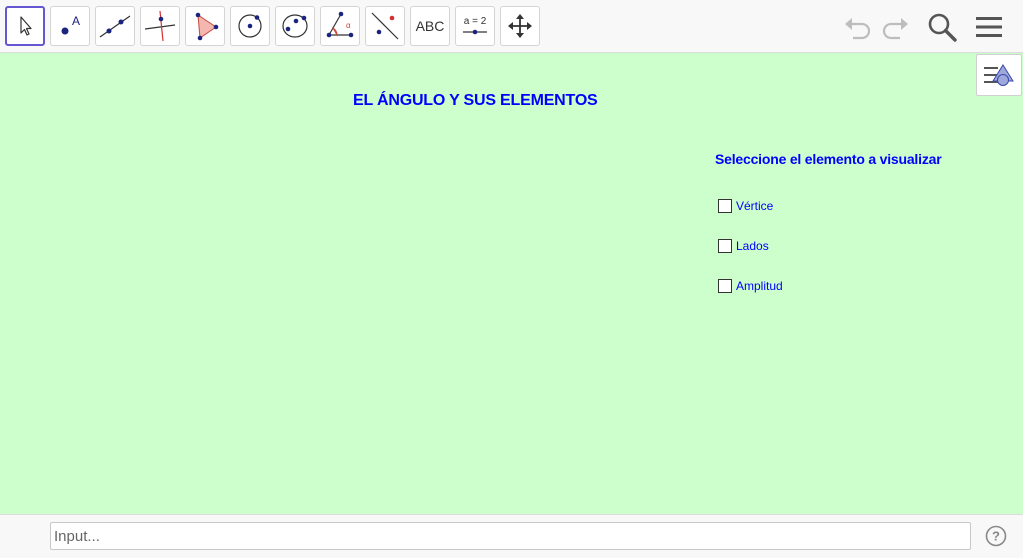  I want to click on conic-icon, so click(295, 26).